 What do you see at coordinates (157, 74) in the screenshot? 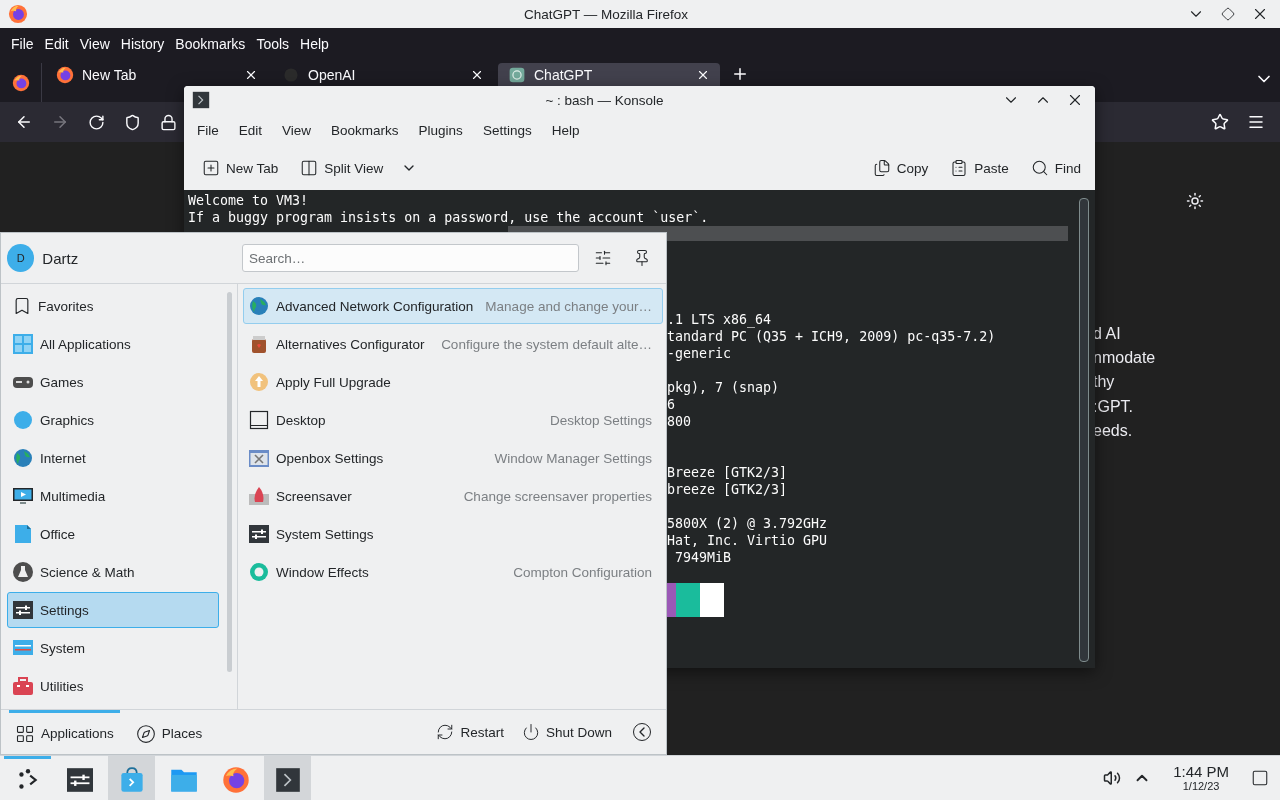
I see `browser-tab: New Tab` at bounding box center [157, 74].